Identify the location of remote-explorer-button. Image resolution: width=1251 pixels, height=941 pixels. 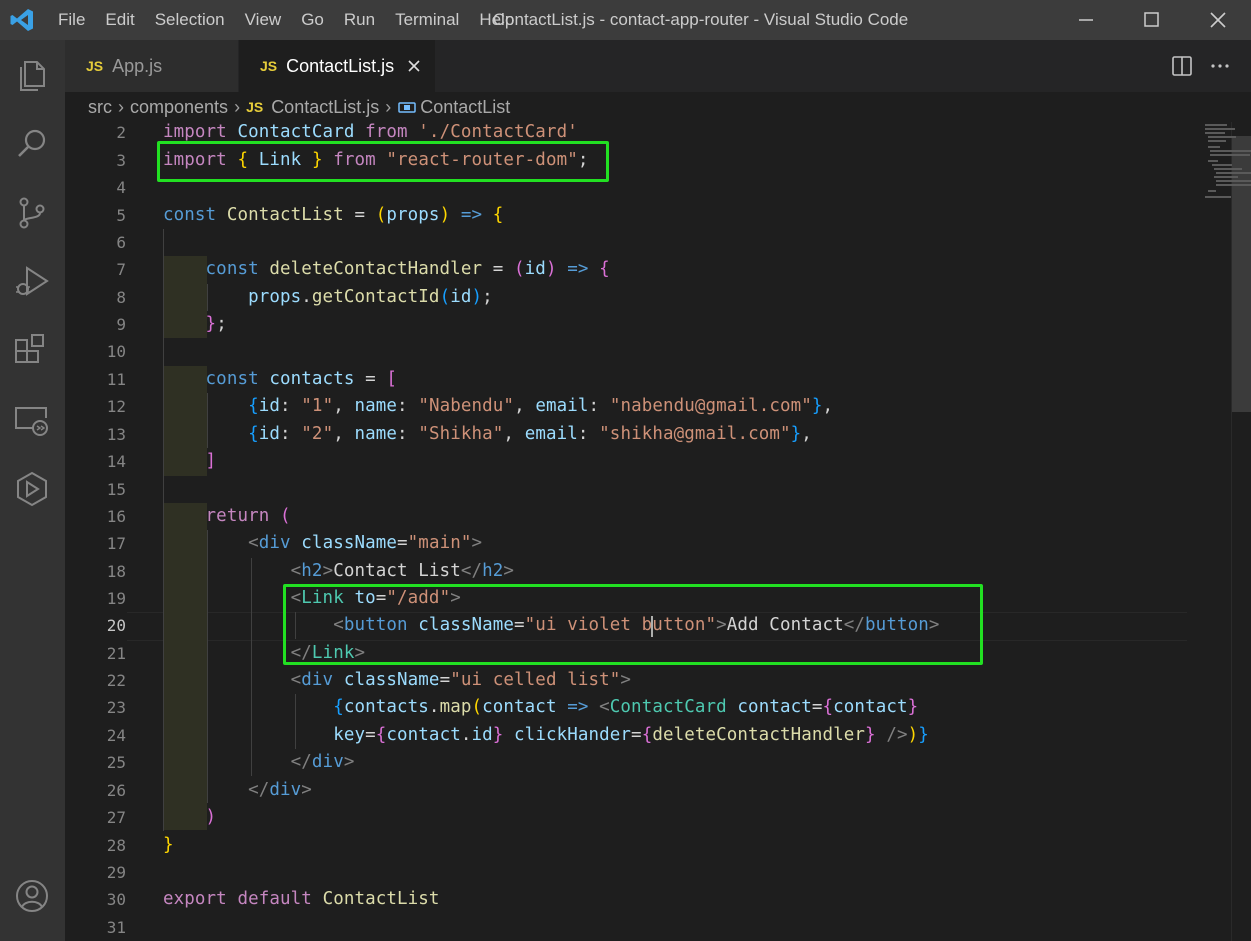
(32, 420).